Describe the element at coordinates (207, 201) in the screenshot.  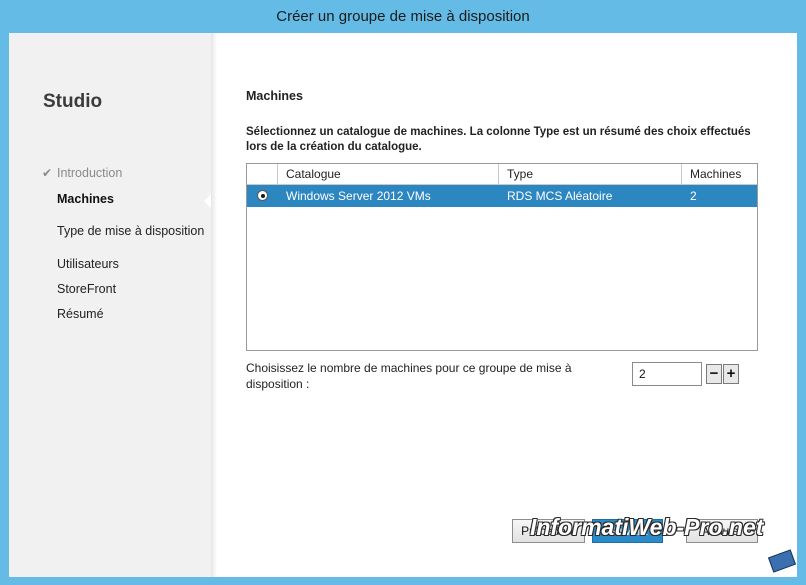
I see `current-step-indicator` at that location.